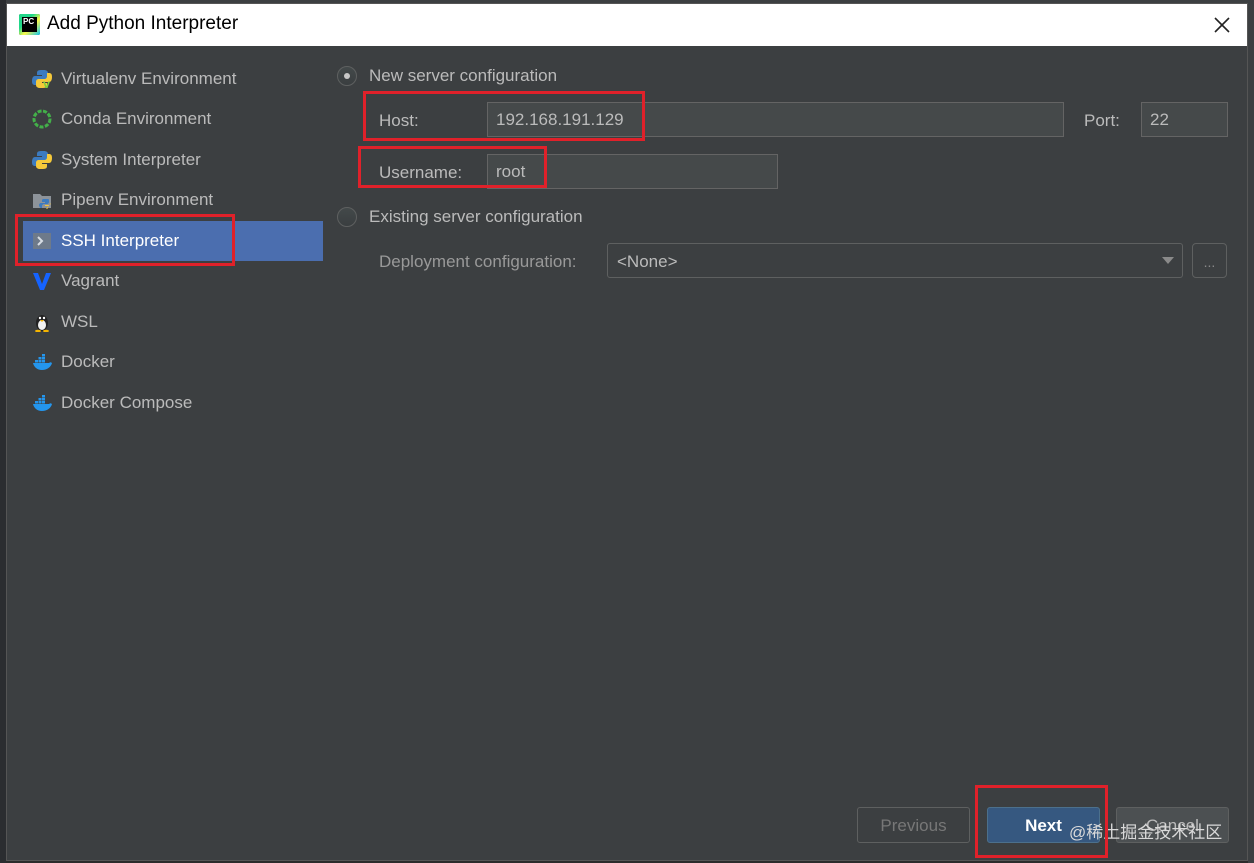 The height and width of the screenshot is (863, 1254). What do you see at coordinates (463, 75) in the screenshot?
I see `new-server-label: New server configuration` at bounding box center [463, 75].